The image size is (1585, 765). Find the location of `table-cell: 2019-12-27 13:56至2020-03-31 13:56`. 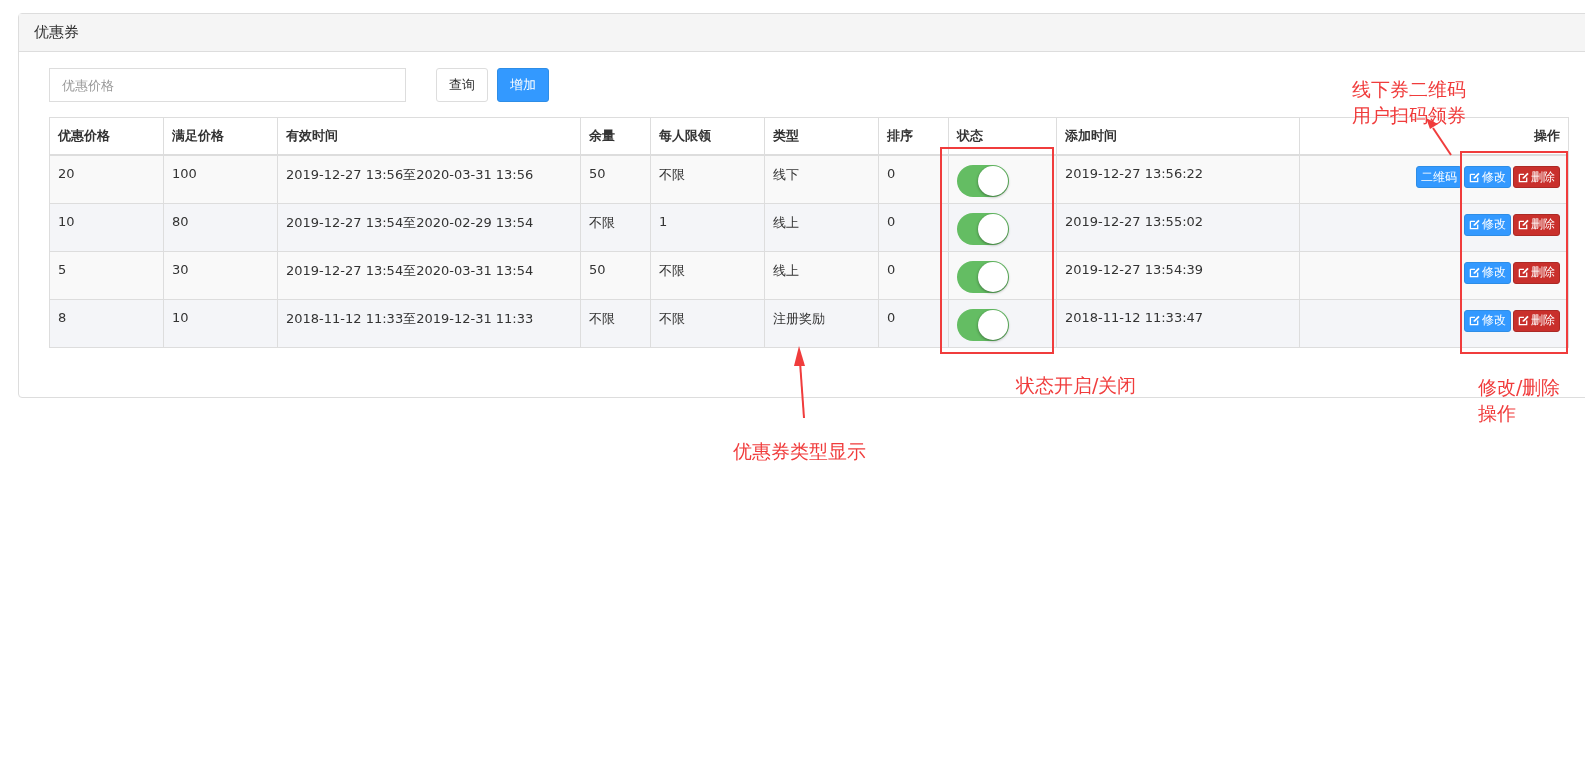

table-cell: 2019-12-27 13:56至2020-03-31 13:56 is located at coordinates (429, 179).